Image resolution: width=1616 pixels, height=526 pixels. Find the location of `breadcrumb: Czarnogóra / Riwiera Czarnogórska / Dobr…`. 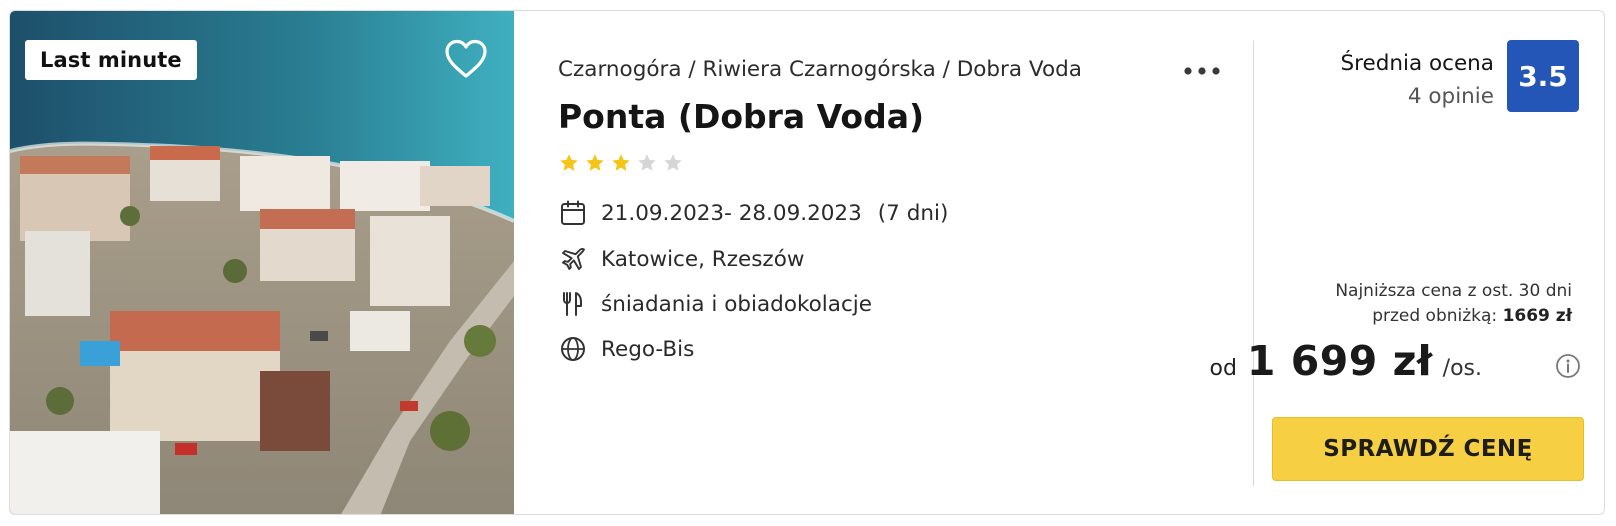

breadcrumb: Czarnogóra / Riwiera Czarnogórska / Dobr… is located at coordinates (820, 69).